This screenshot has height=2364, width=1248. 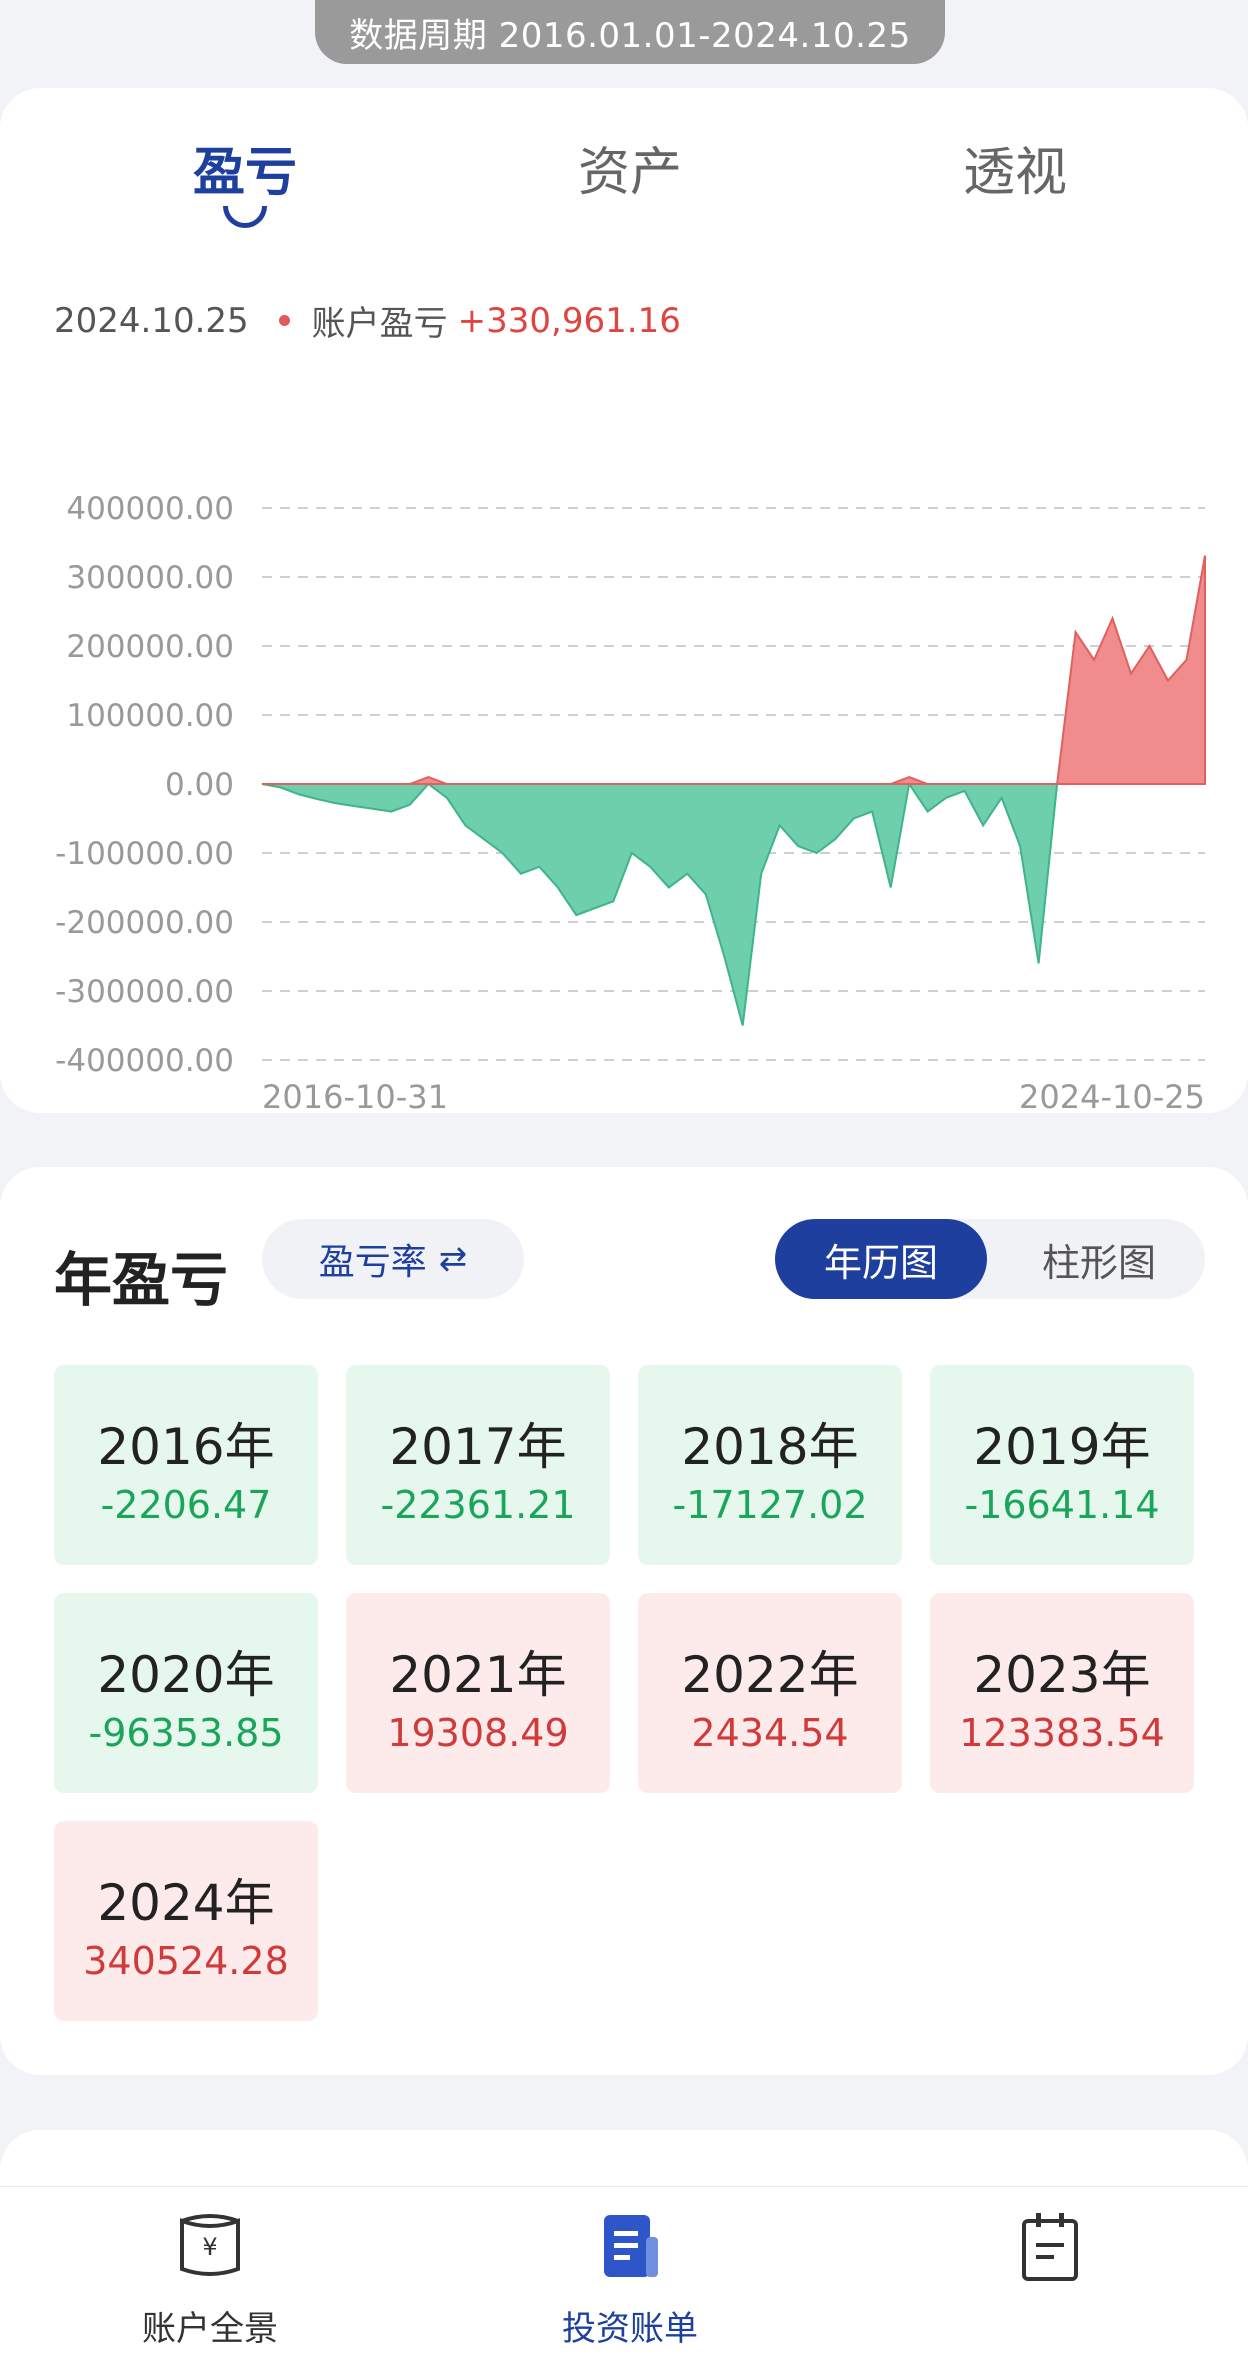 I want to click on calendar-notepad-icon, so click(x=1050, y=2247).